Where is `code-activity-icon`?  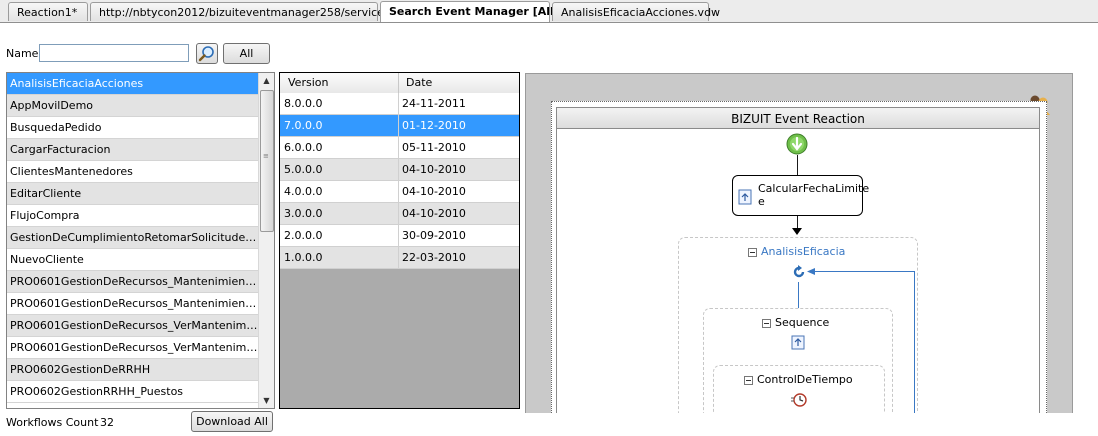
code-activity-icon is located at coordinates (745, 197).